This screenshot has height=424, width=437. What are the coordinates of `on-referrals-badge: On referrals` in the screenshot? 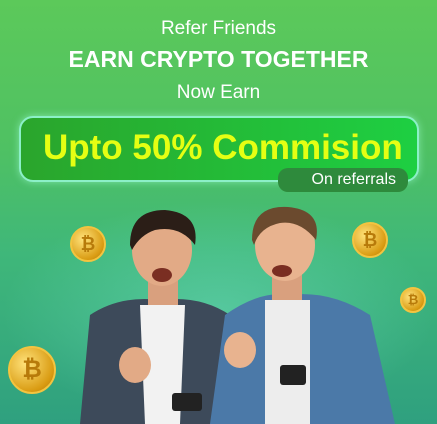 It's located at (343, 180).